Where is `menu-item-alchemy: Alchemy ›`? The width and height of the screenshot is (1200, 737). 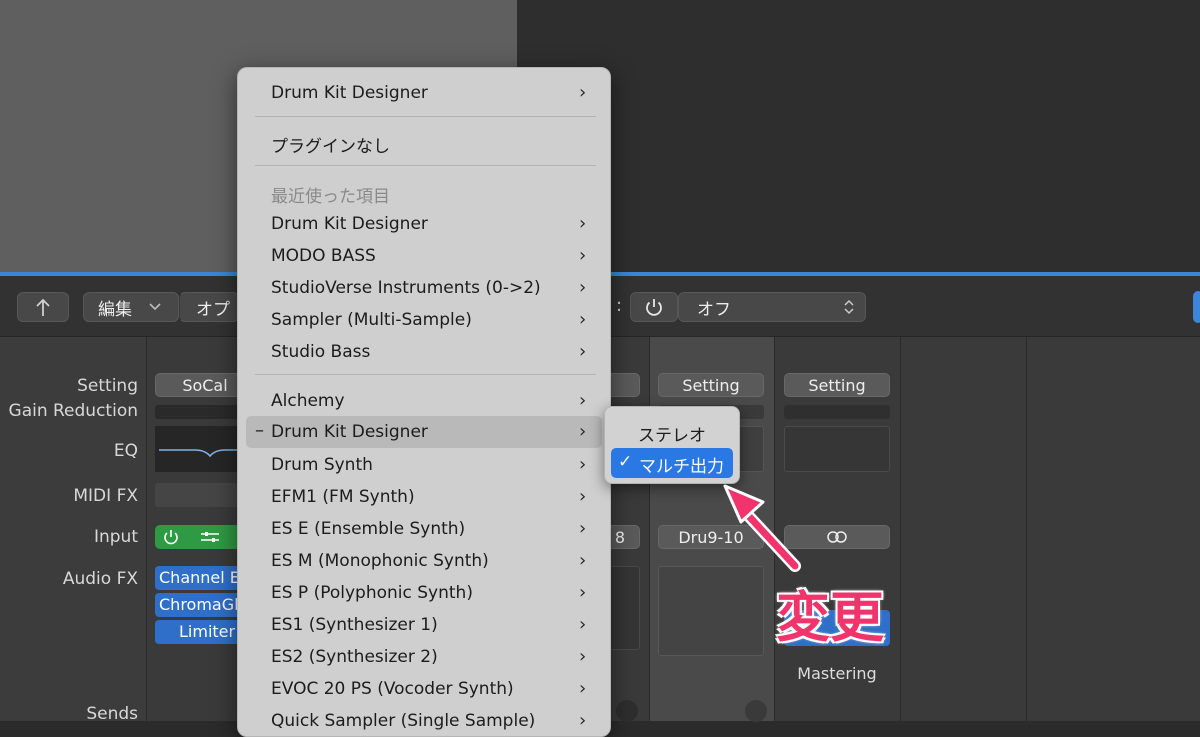
menu-item-alchemy: Alchemy › is located at coordinates (424, 401).